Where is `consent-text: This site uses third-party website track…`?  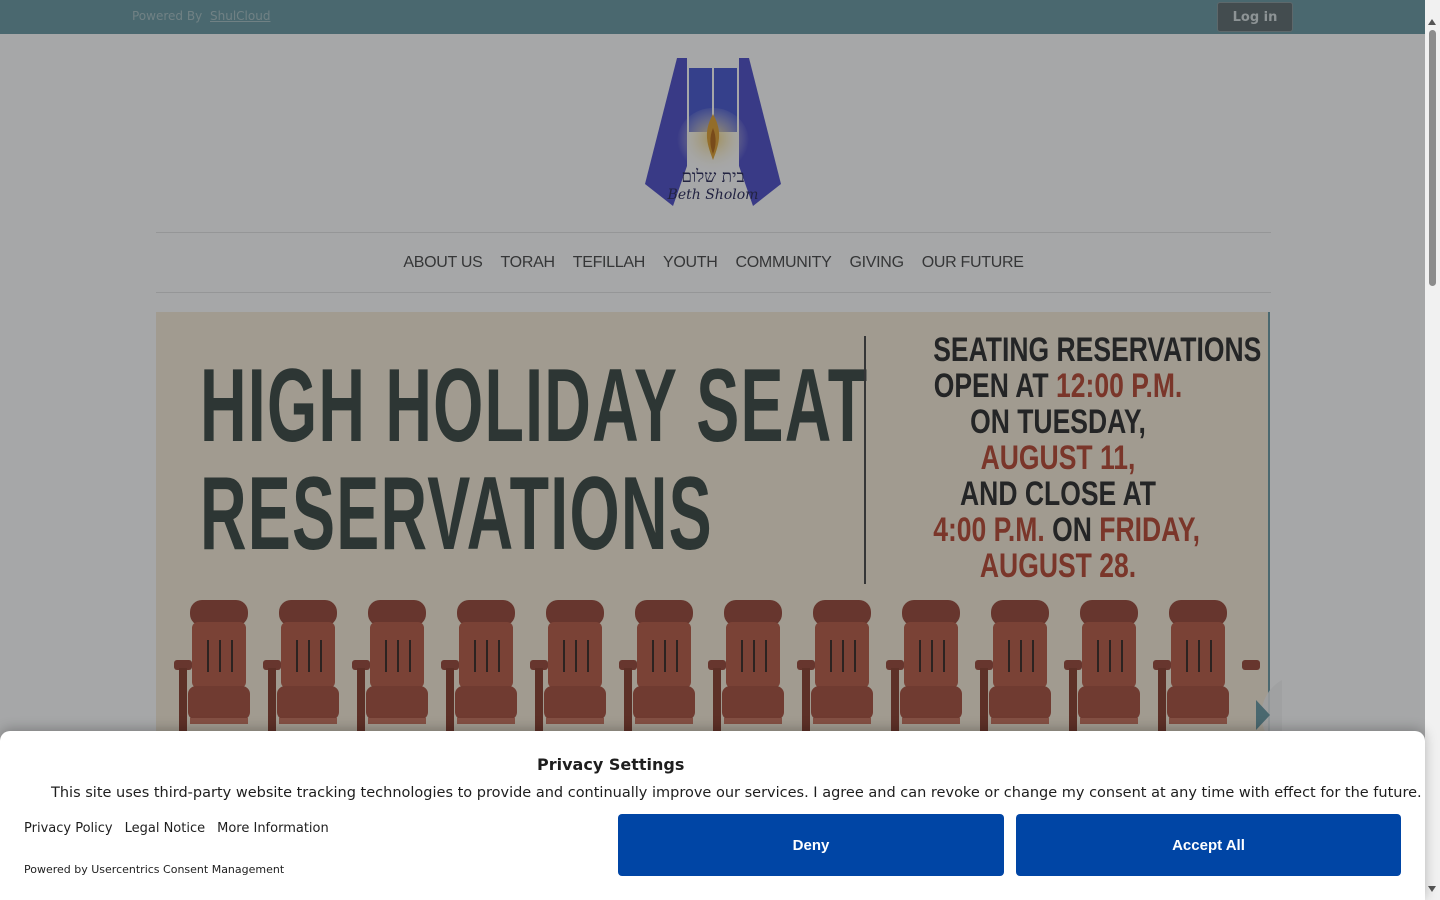 consent-text: This site uses third-party website track… is located at coordinates (736, 793).